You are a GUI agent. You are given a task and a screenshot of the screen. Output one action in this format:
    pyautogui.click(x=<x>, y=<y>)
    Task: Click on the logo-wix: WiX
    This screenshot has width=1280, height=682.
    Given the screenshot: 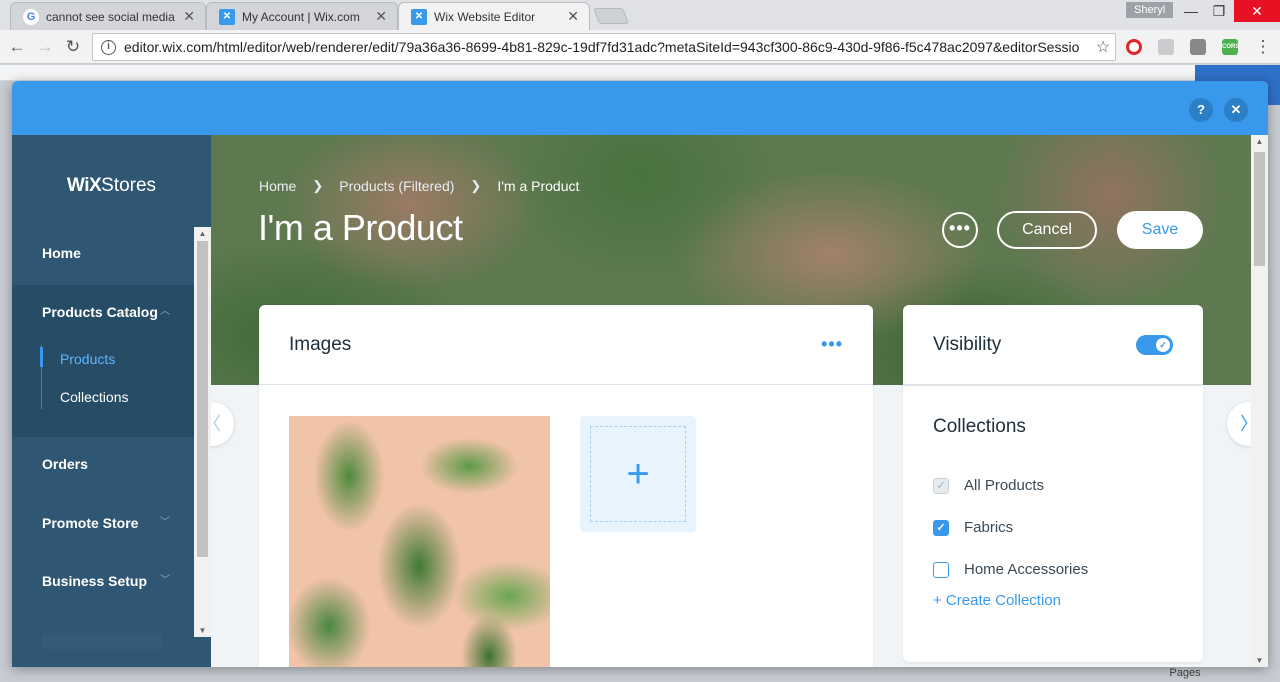 What is the action you would take?
    pyautogui.click(x=84, y=185)
    